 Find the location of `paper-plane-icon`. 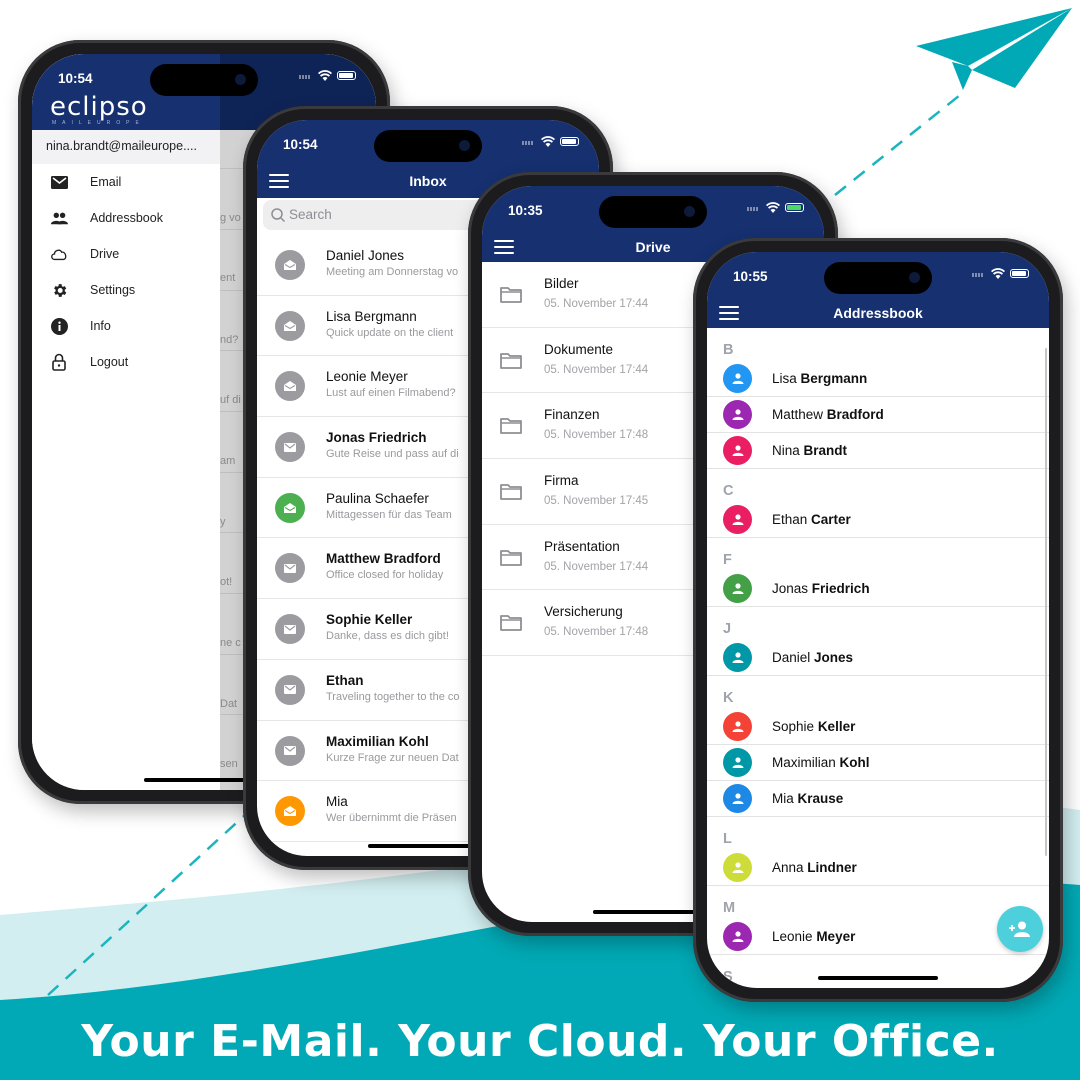

paper-plane-icon is located at coordinates (994, 49).